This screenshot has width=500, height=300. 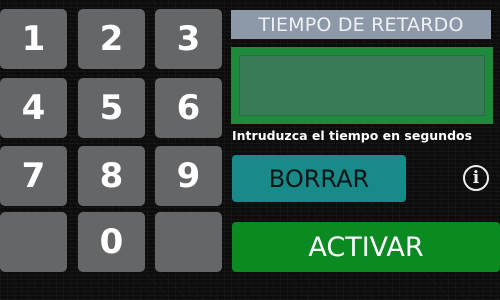 I want to click on key-7: 7, so click(x=33, y=176).